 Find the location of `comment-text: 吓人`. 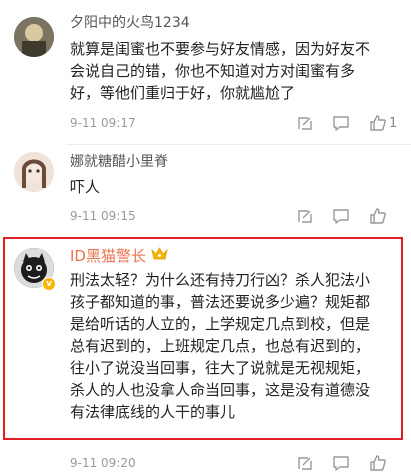

comment-text: 吓人 is located at coordinates (235, 187).